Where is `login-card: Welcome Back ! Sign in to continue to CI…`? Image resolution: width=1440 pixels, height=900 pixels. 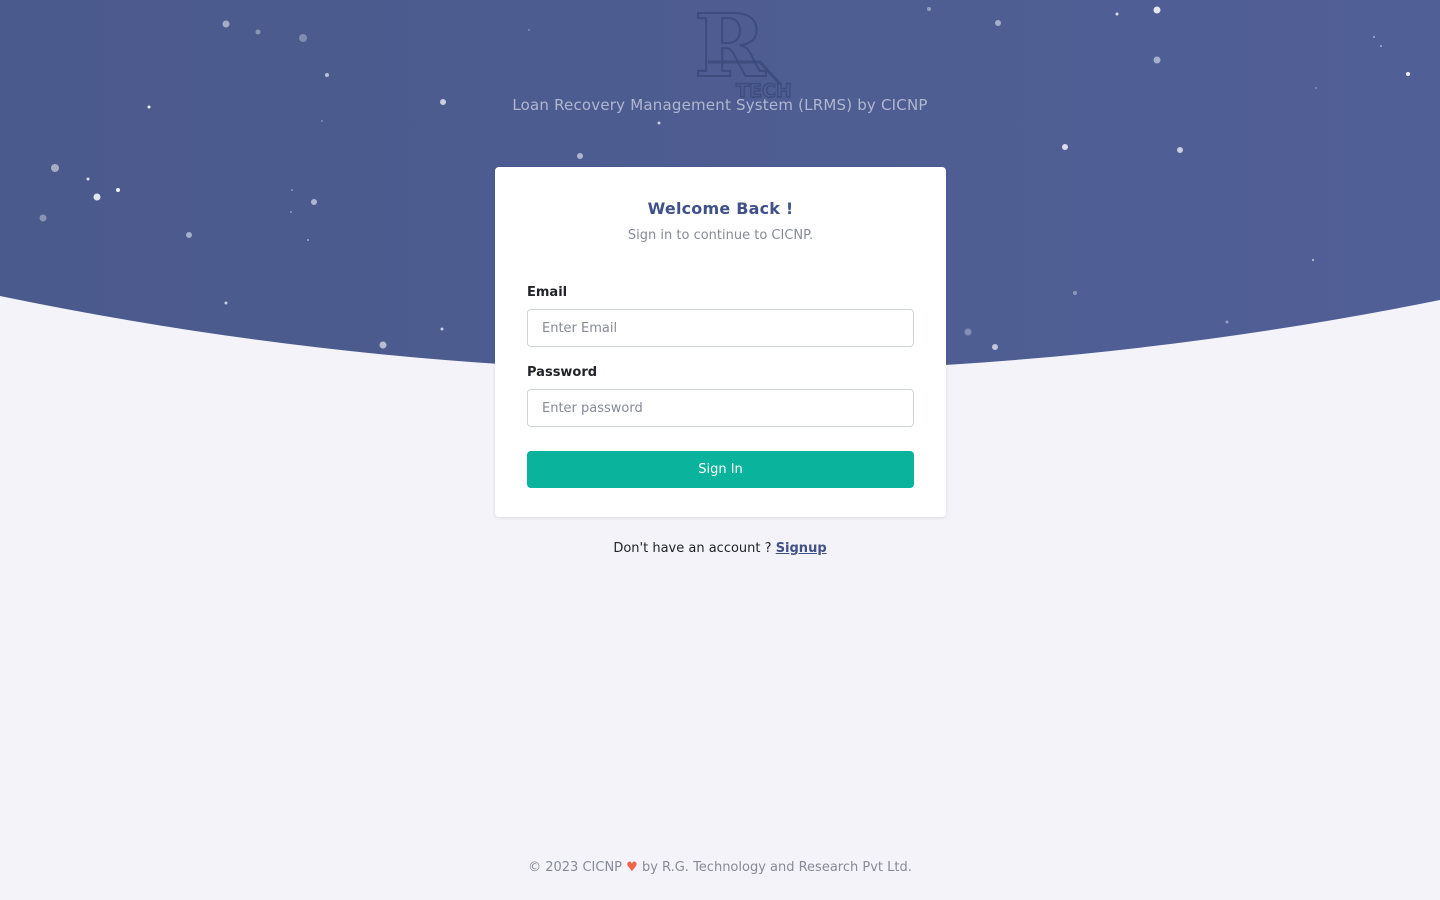 login-card: Welcome Back ! Sign in to continue to CI… is located at coordinates (720, 342).